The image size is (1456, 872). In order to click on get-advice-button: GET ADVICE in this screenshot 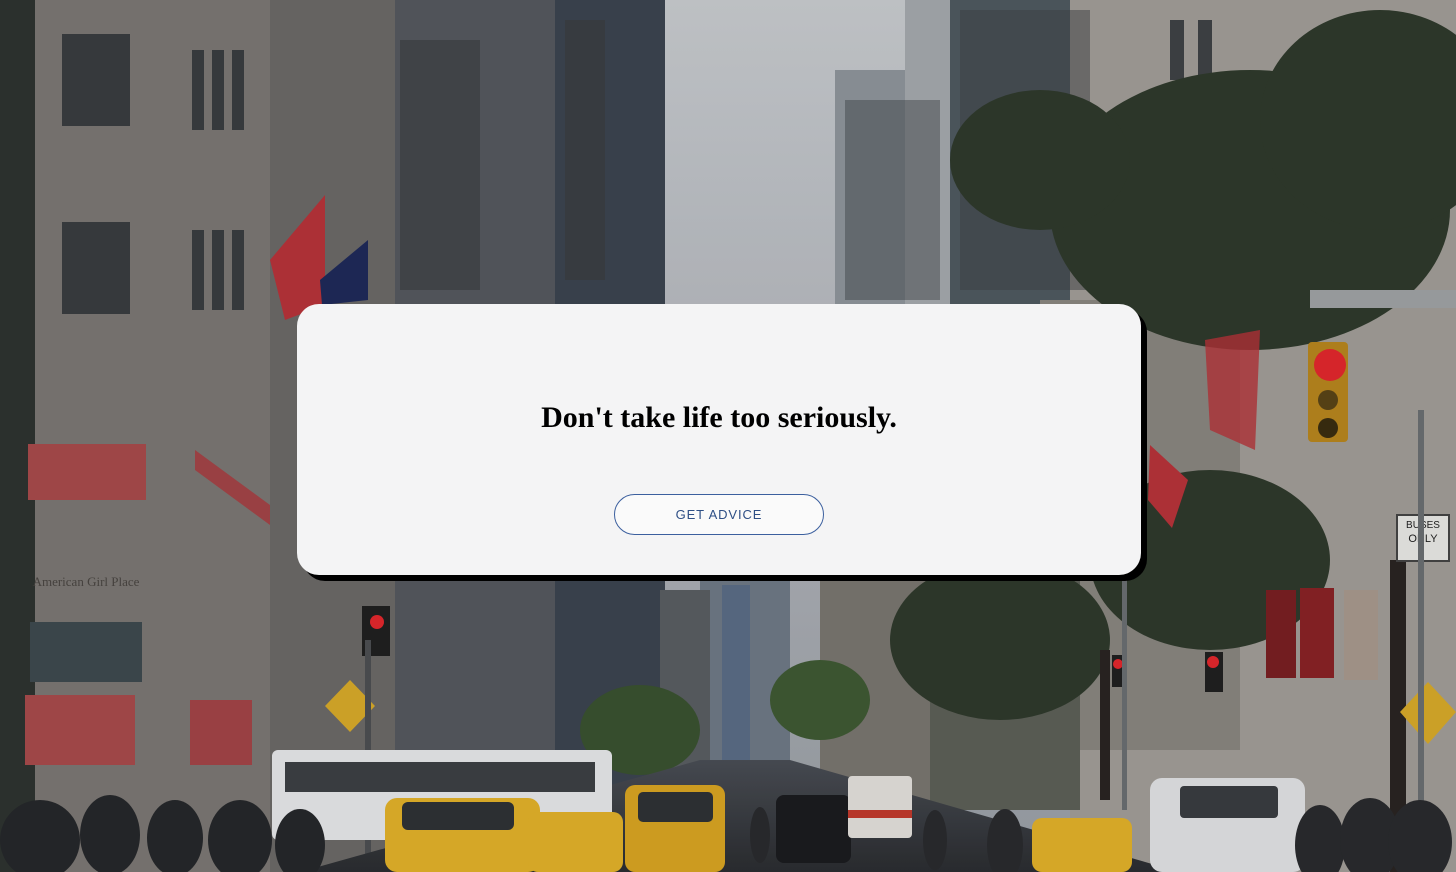, I will do `click(719, 514)`.